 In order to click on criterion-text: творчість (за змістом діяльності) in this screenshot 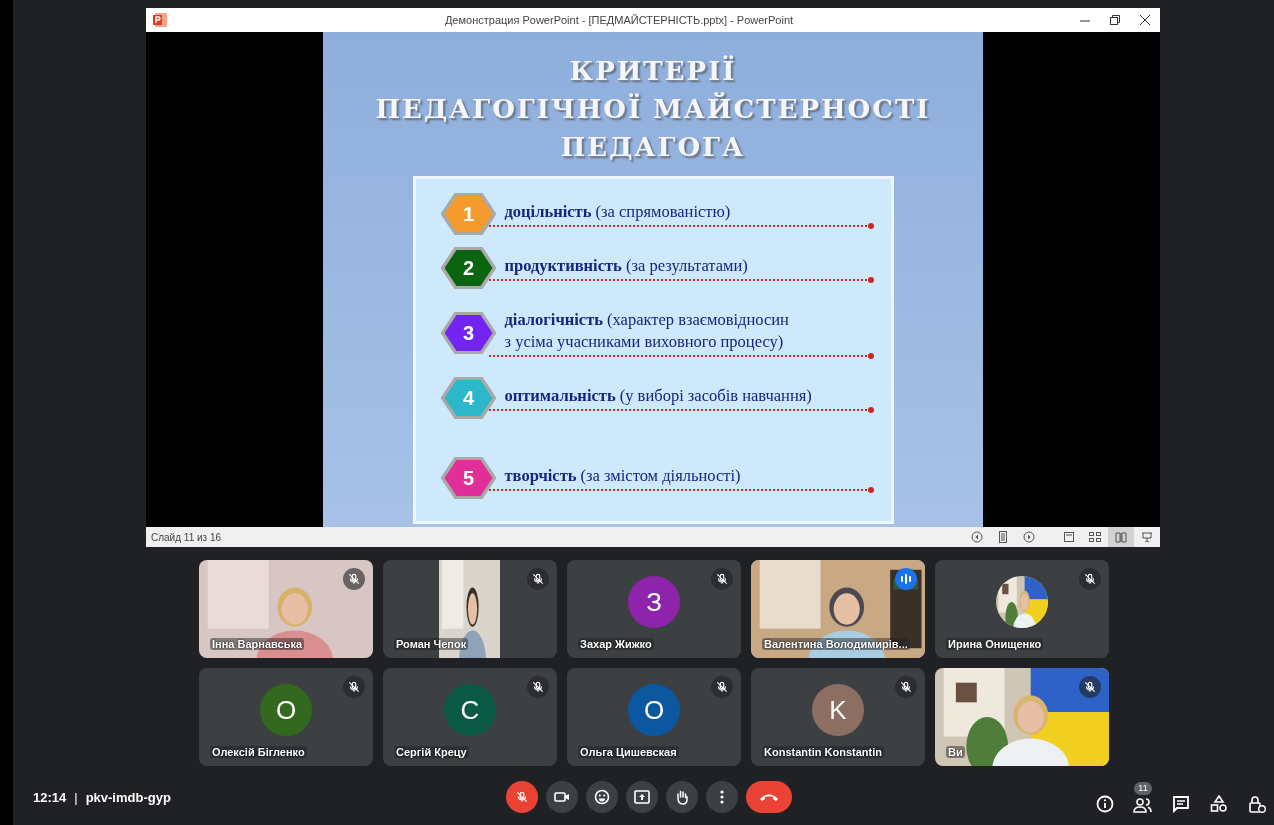, I will do `click(622, 476)`.